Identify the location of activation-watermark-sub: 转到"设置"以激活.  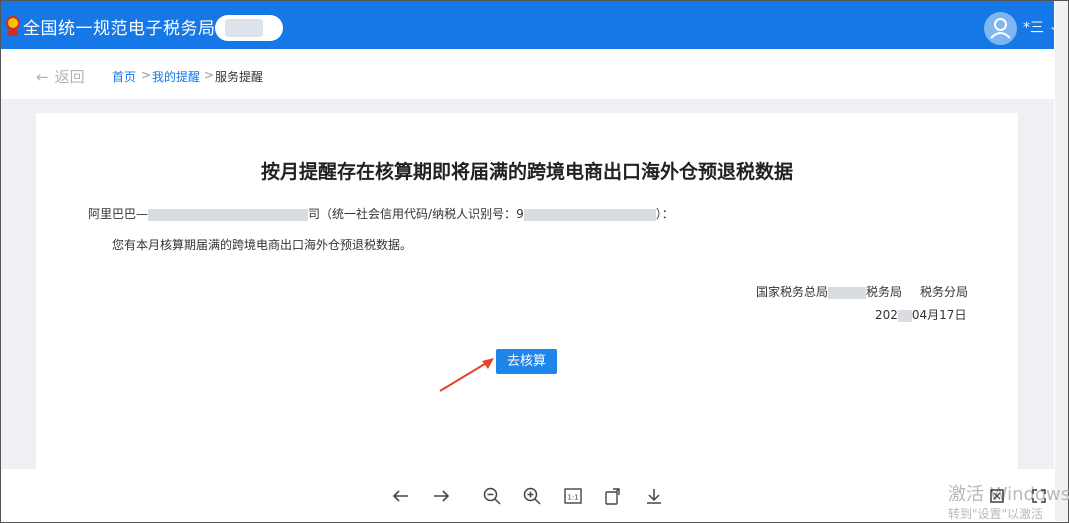
(996, 514).